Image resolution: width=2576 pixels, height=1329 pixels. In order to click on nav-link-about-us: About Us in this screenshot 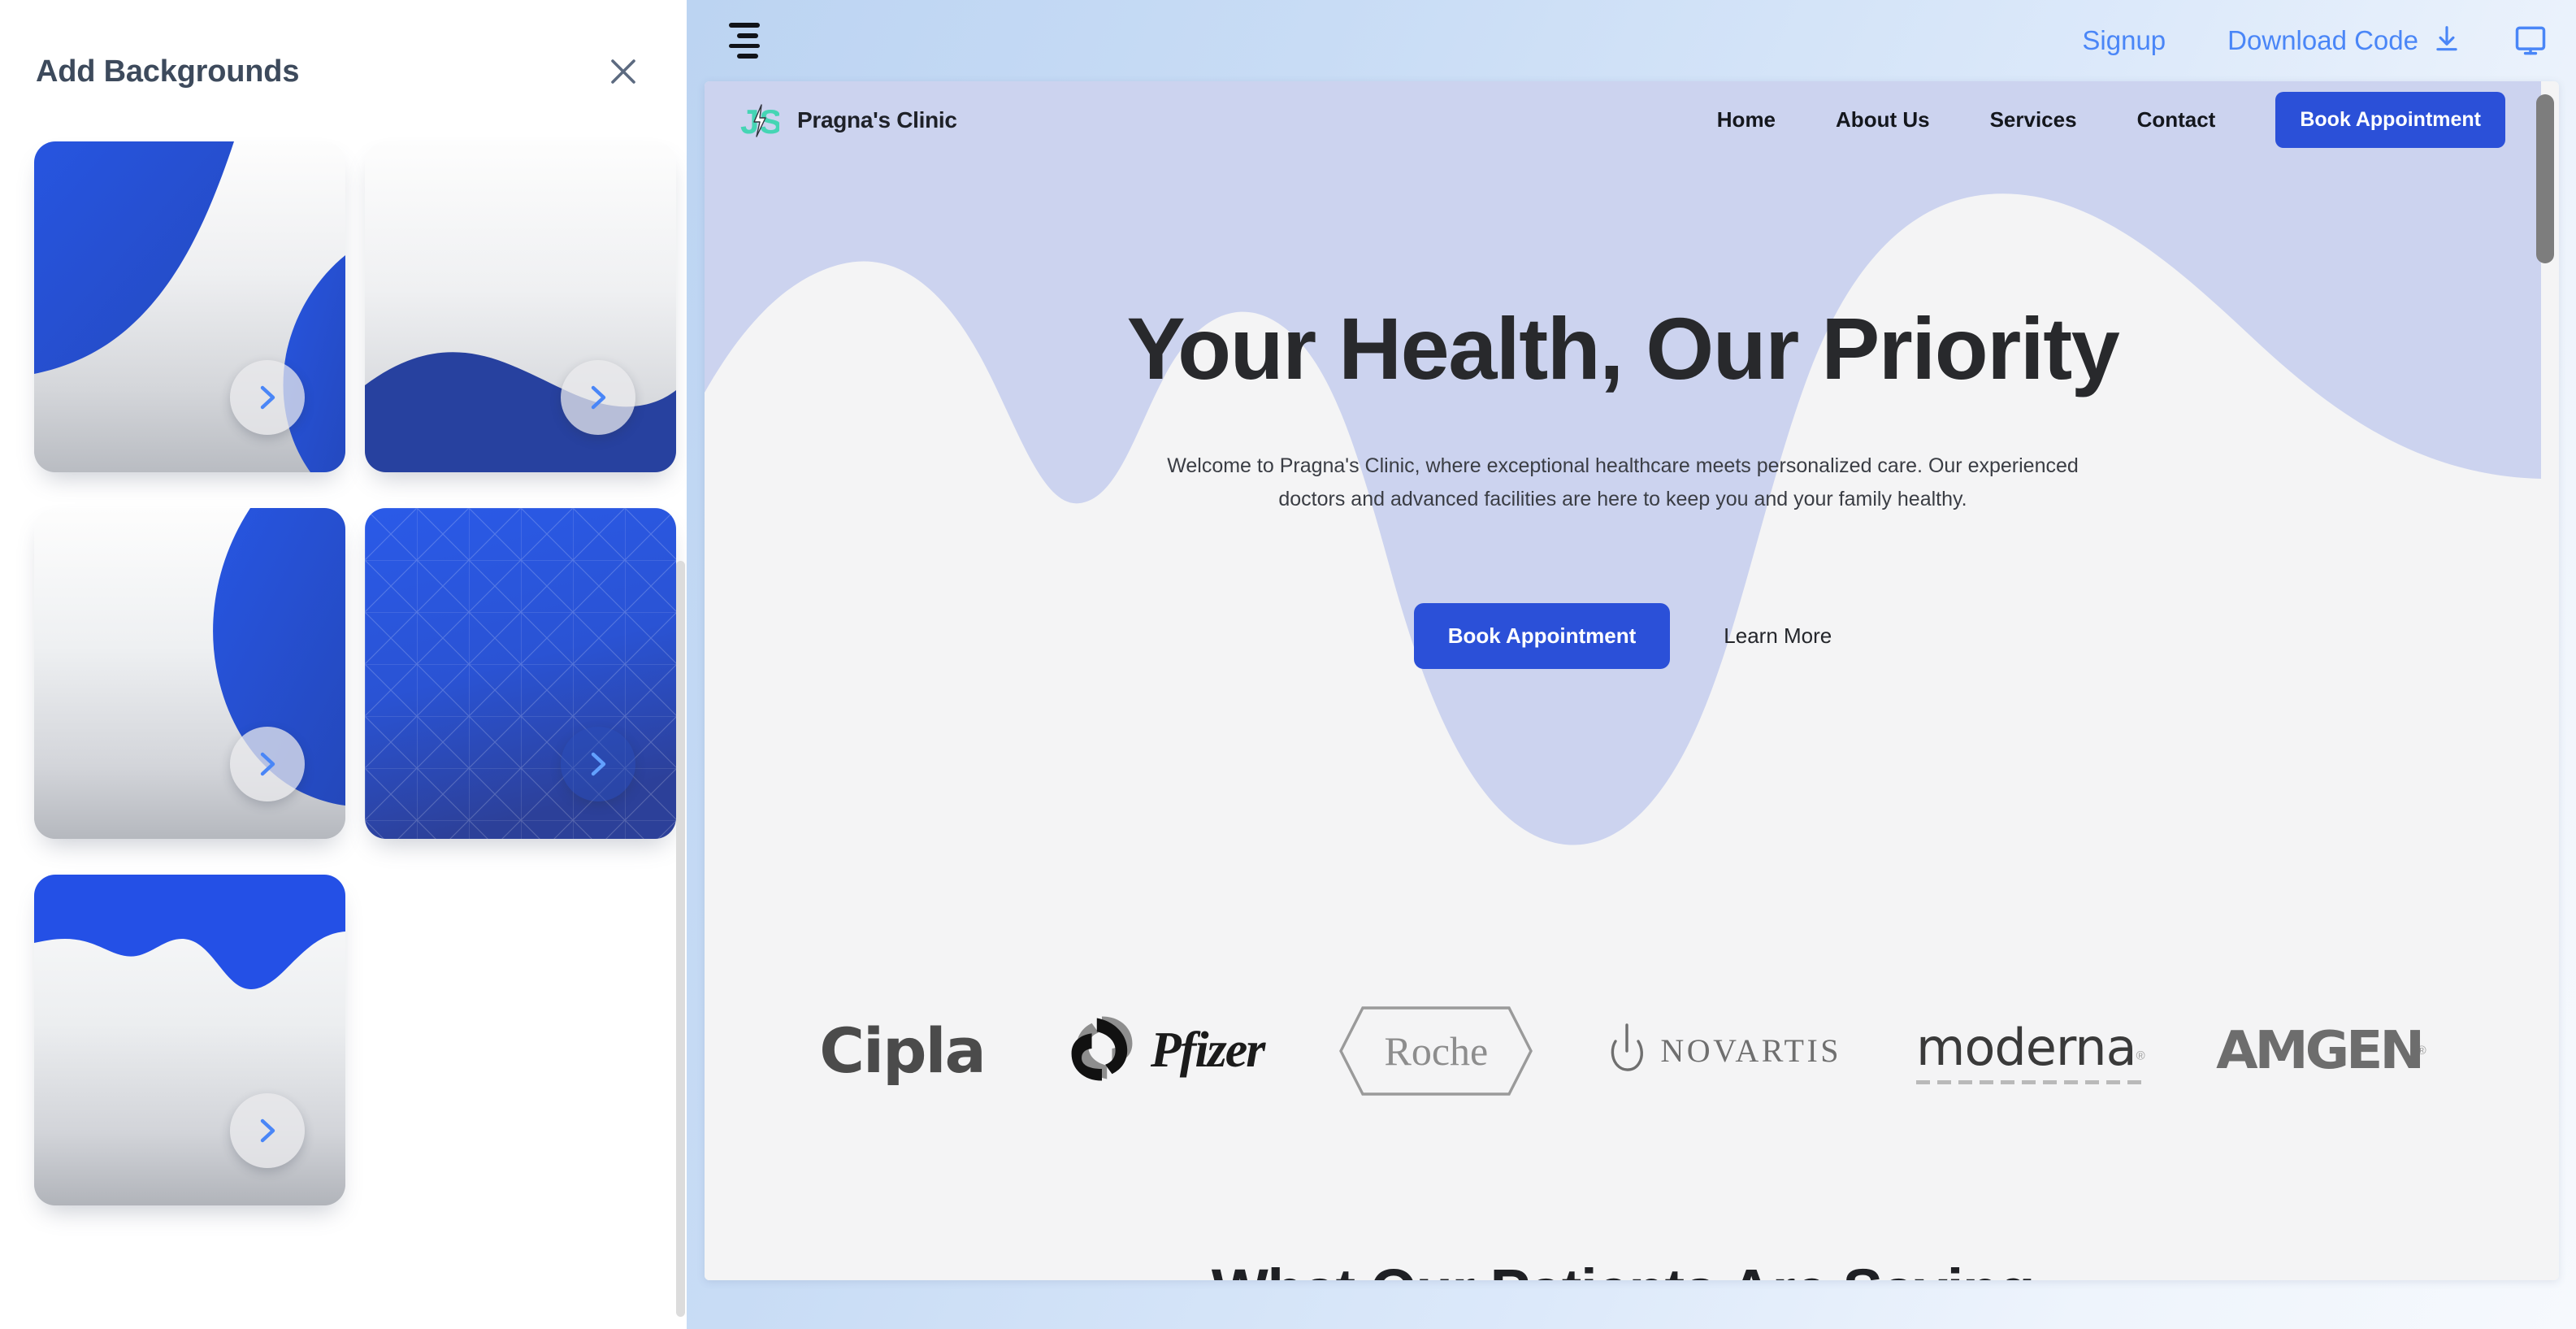, I will do `click(1883, 119)`.